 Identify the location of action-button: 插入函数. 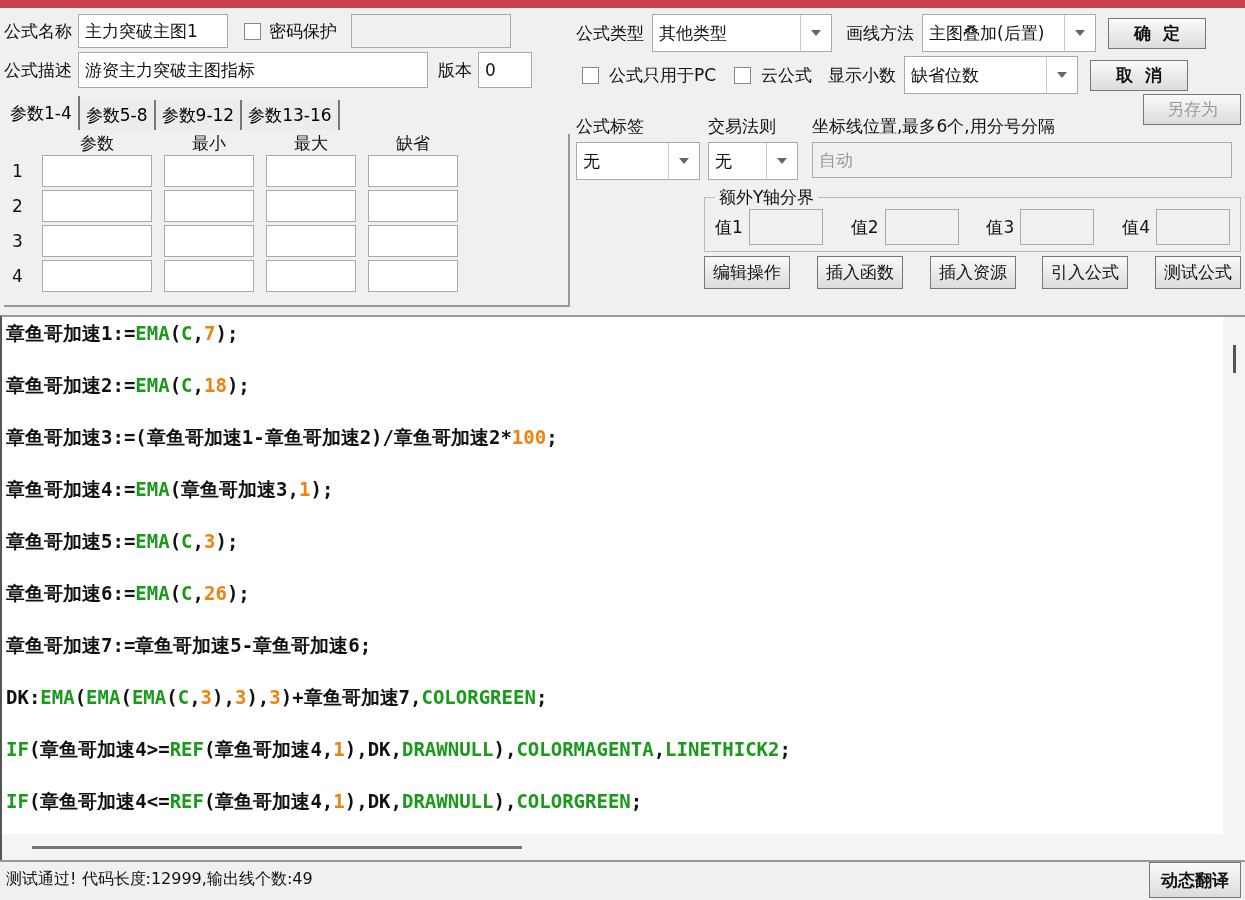
(859, 272).